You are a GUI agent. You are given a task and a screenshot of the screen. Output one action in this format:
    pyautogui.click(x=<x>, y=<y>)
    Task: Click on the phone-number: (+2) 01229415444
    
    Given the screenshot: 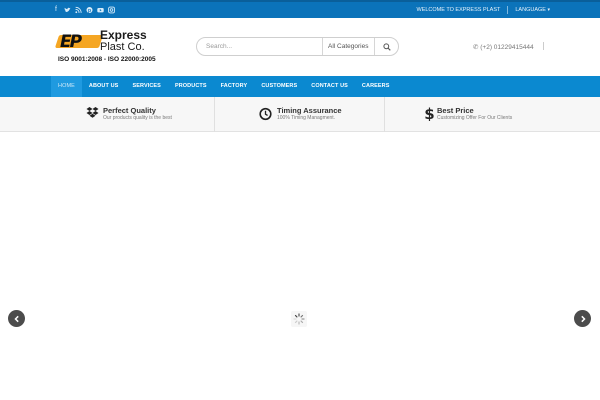 What is the action you would take?
    pyautogui.click(x=506, y=47)
    